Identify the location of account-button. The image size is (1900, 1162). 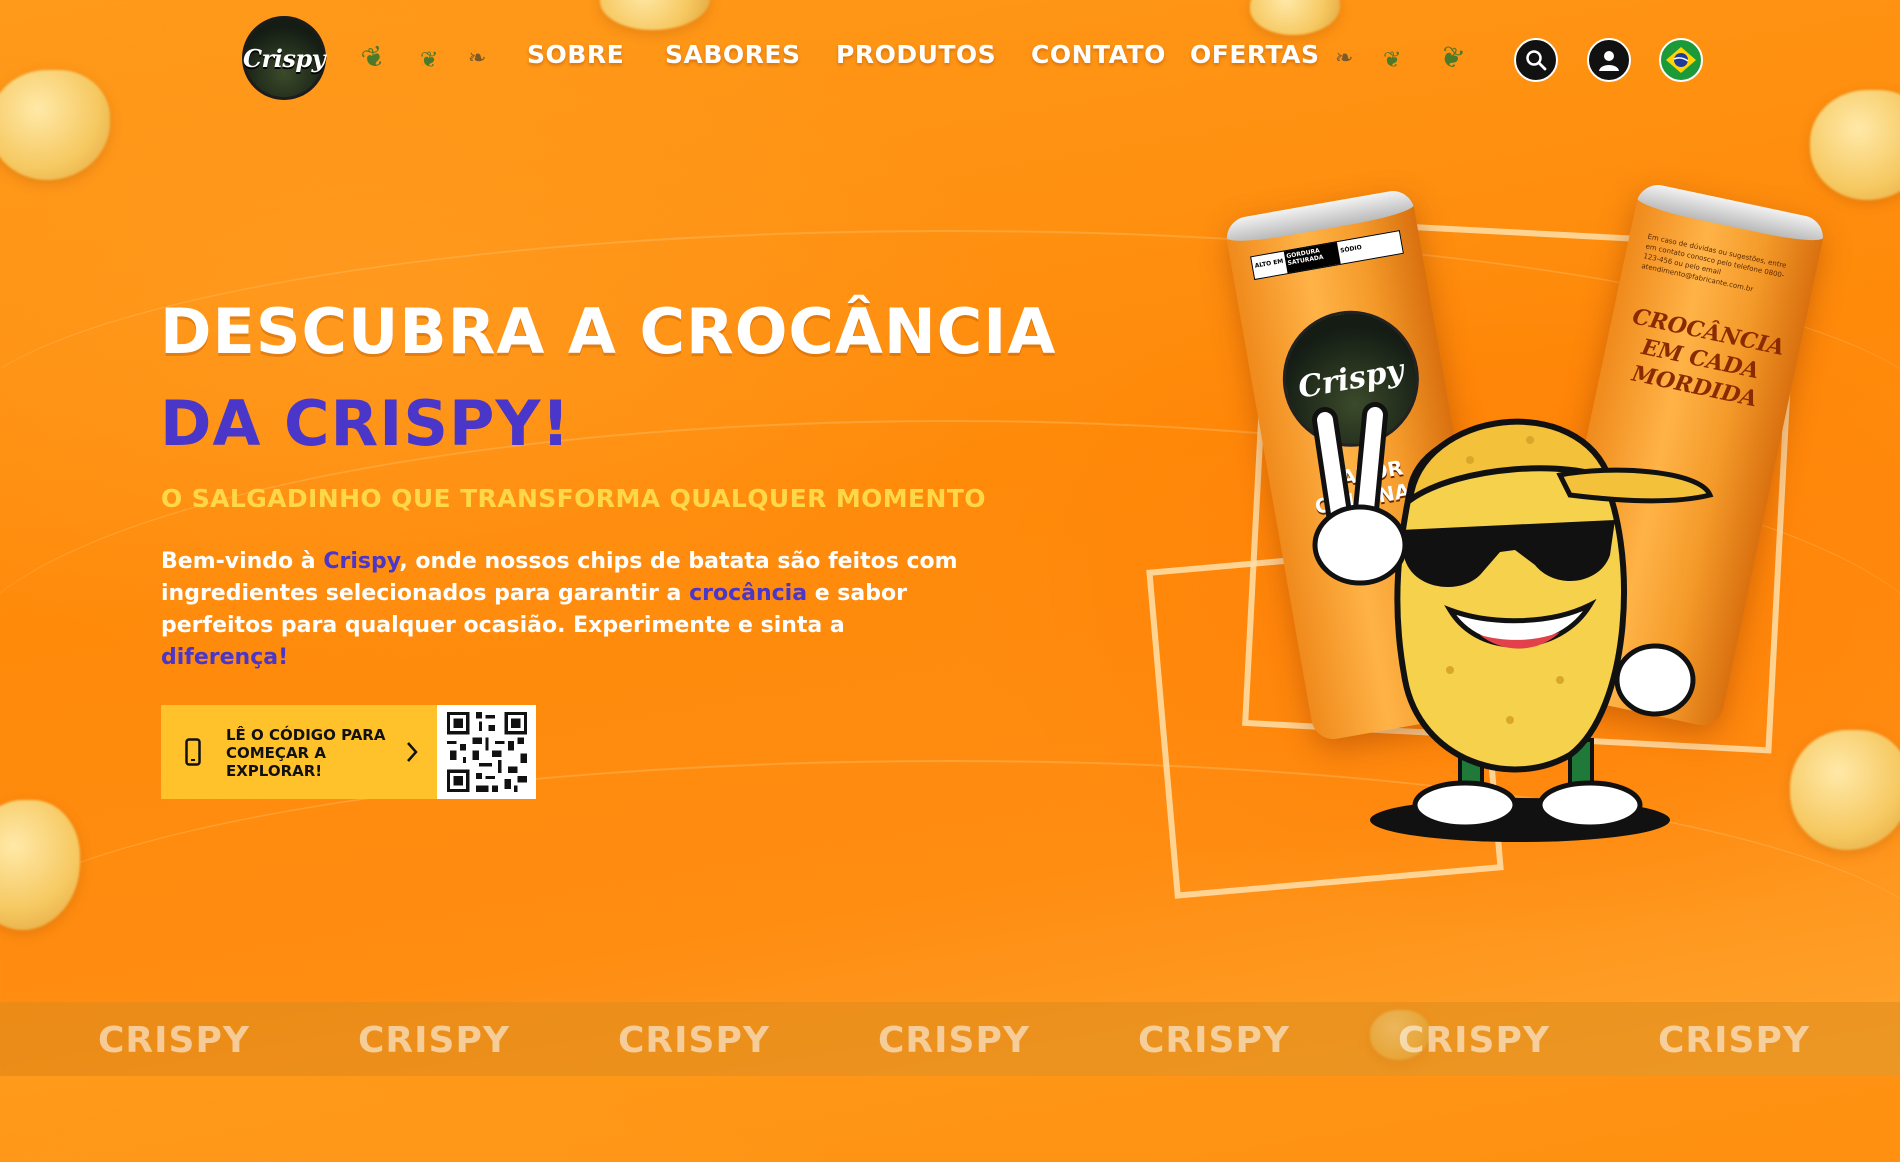
(1609, 60).